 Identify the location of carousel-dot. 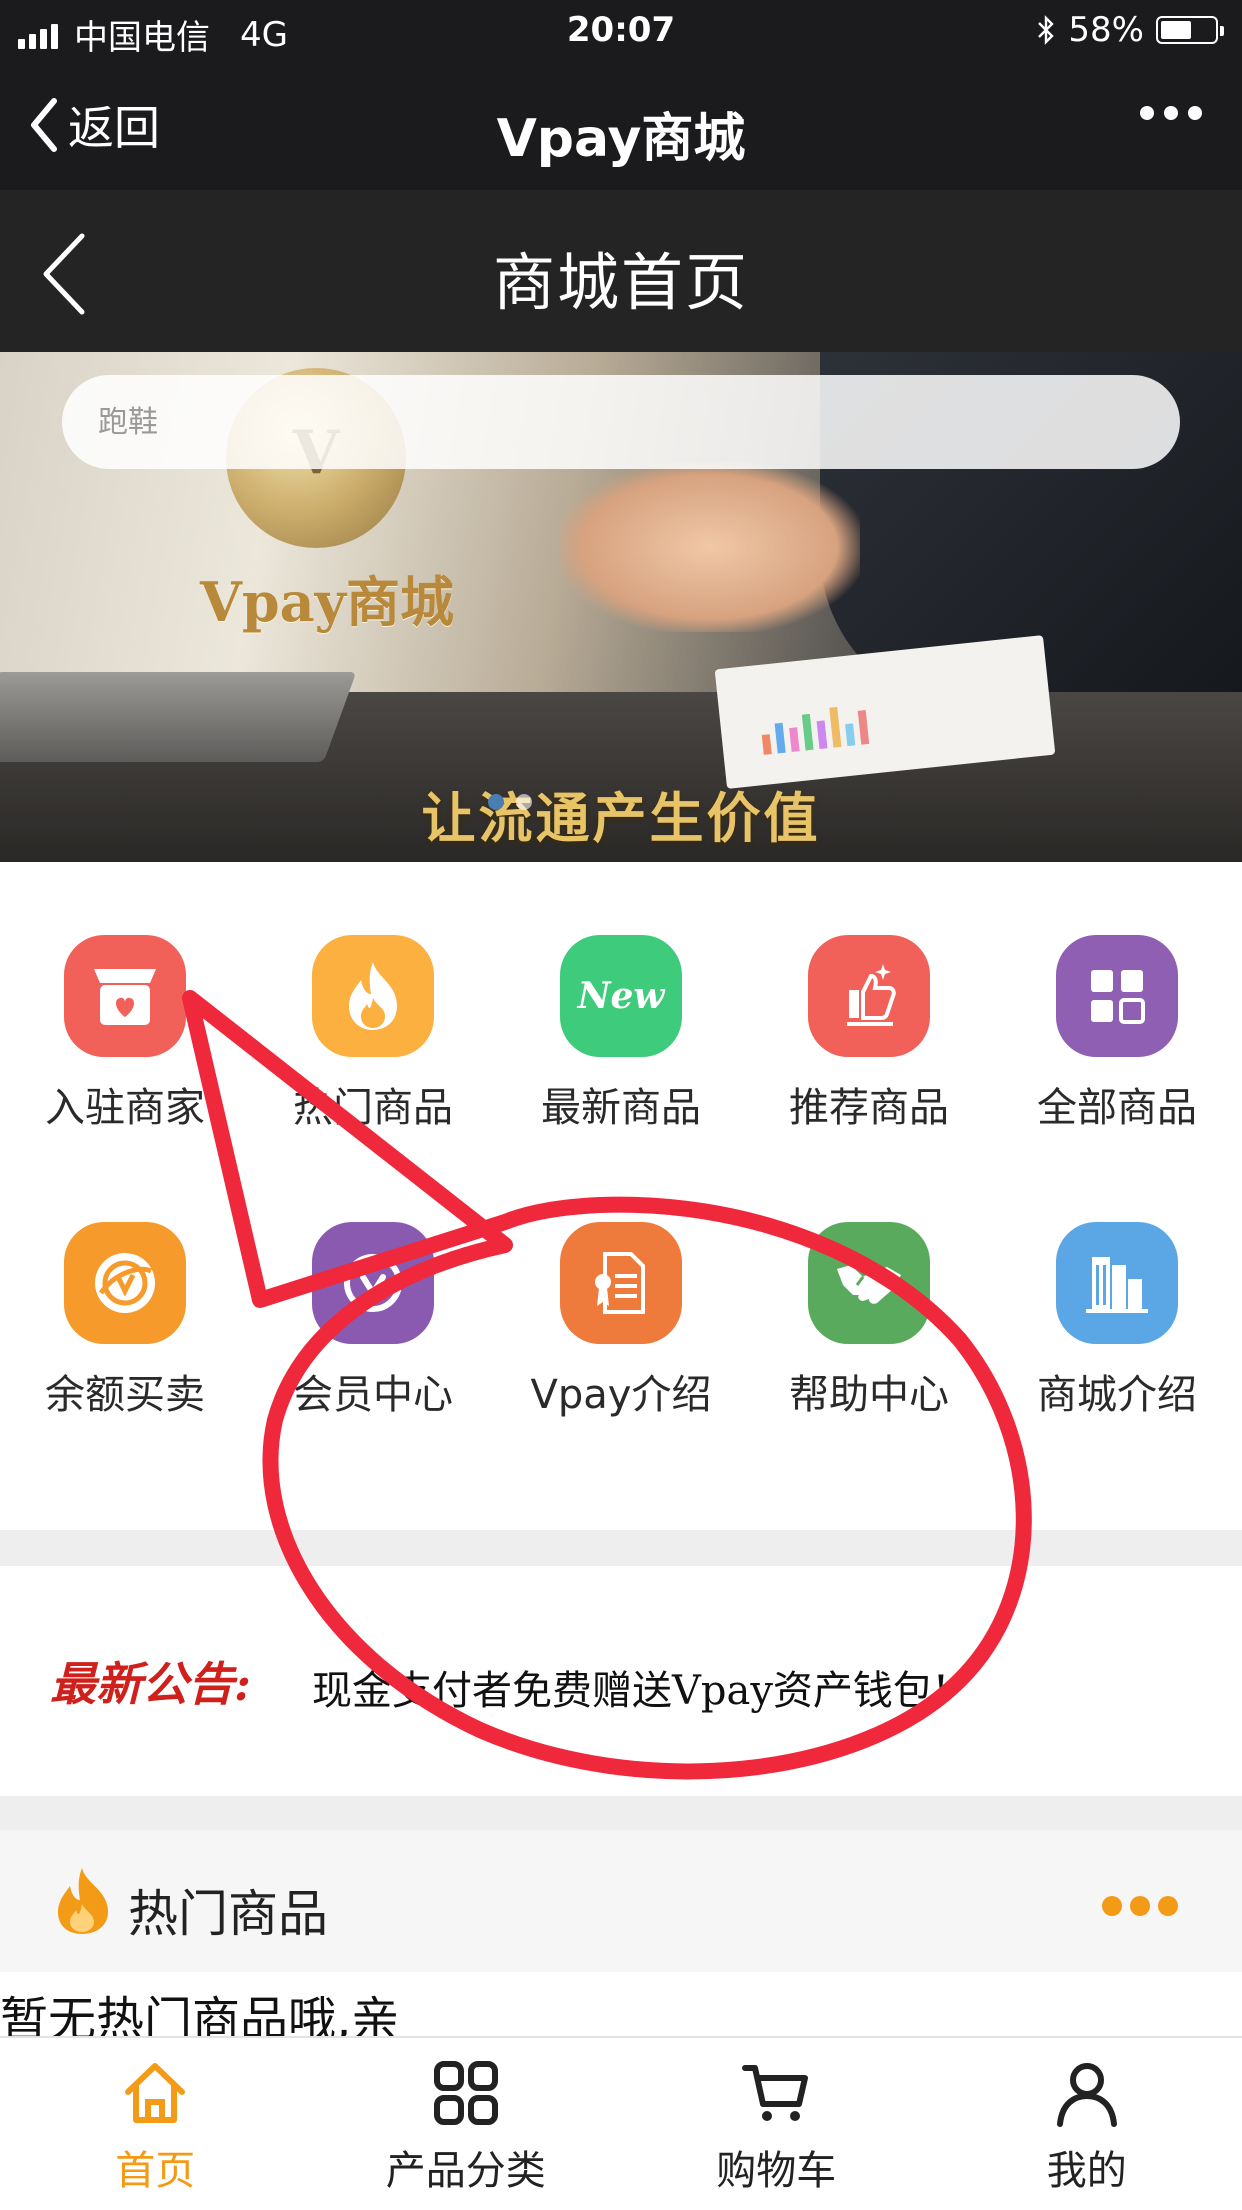
(524, 802).